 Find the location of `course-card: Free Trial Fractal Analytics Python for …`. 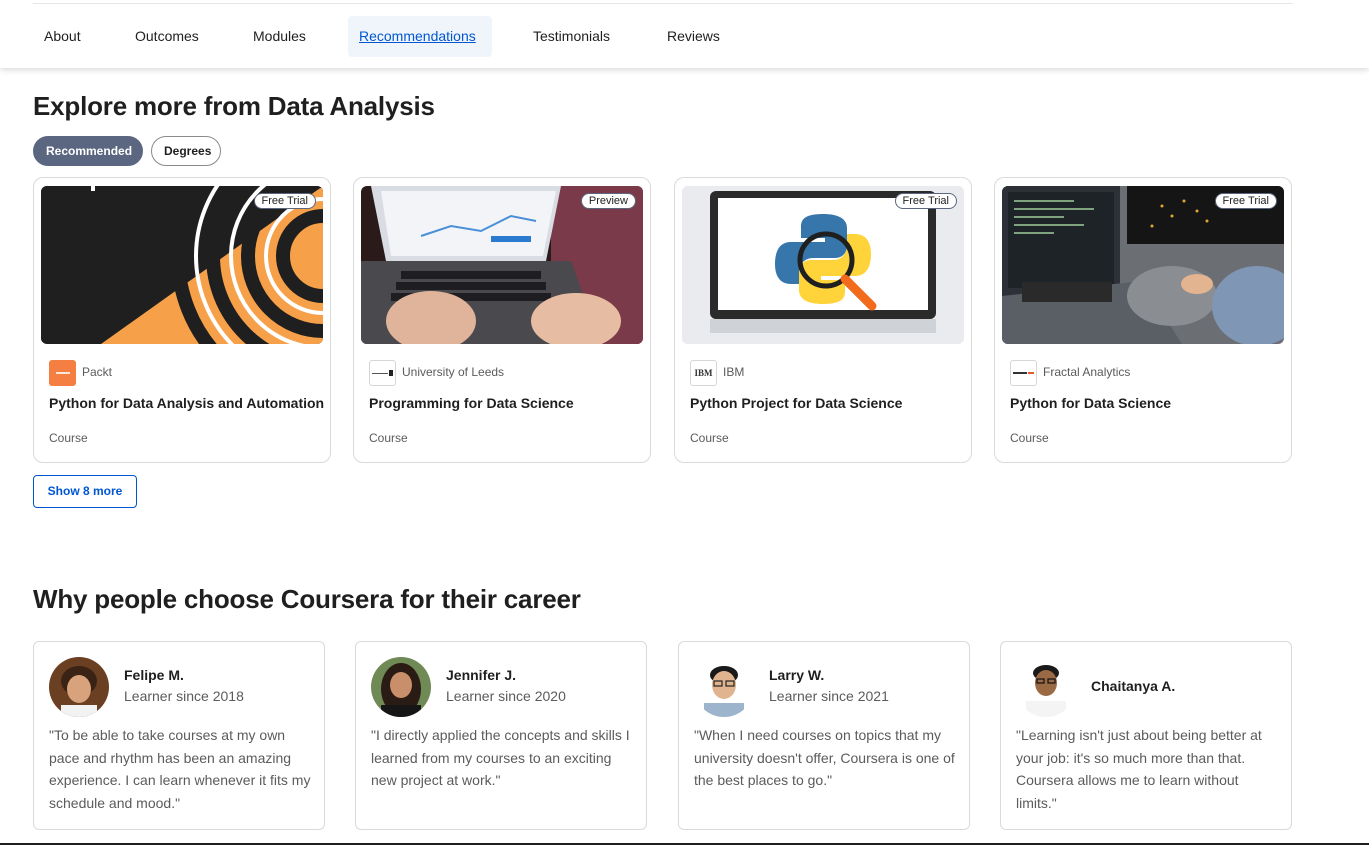

course-card: Free Trial Fractal Analytics Python for … is located at coordinates (1143, 320).